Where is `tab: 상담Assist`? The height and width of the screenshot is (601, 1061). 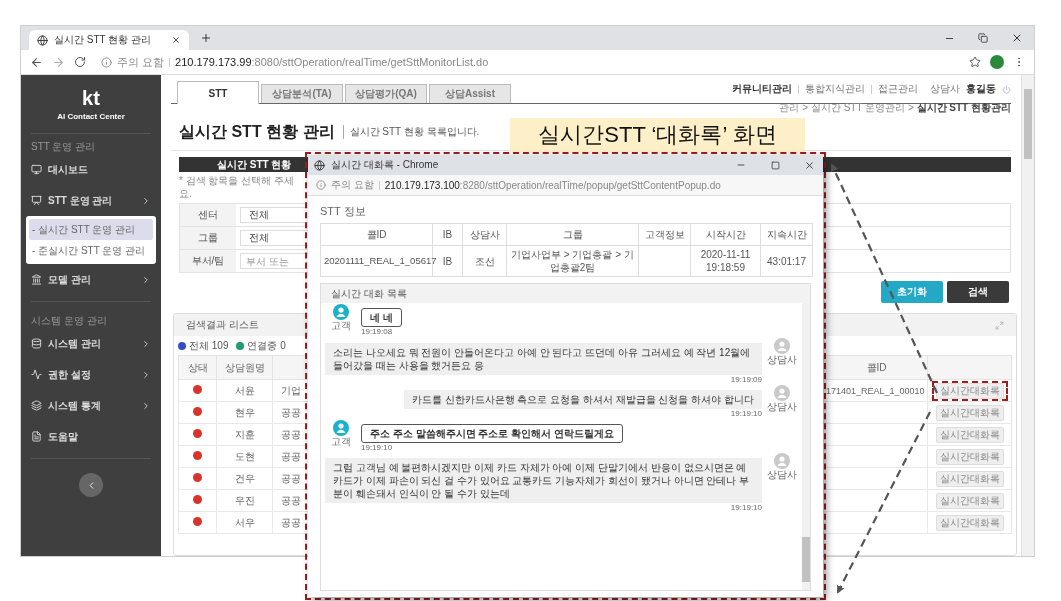 tab: 상담Assist is located at coordinates (470, 93).